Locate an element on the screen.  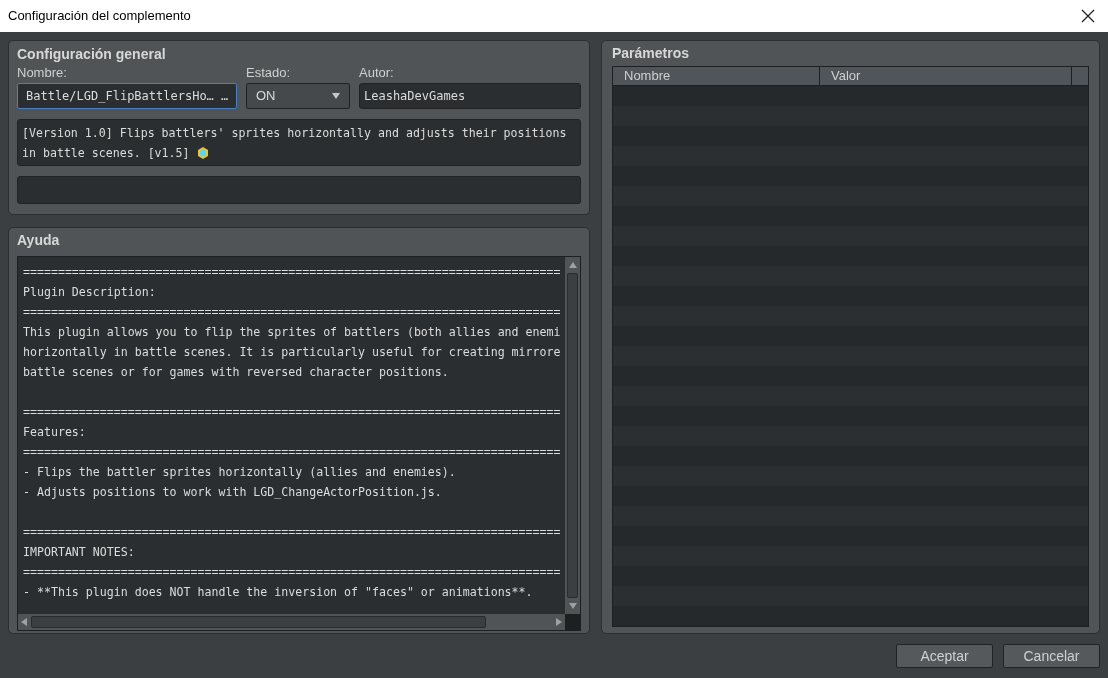
field-label: Estado: is located at coordinates (269, 73).